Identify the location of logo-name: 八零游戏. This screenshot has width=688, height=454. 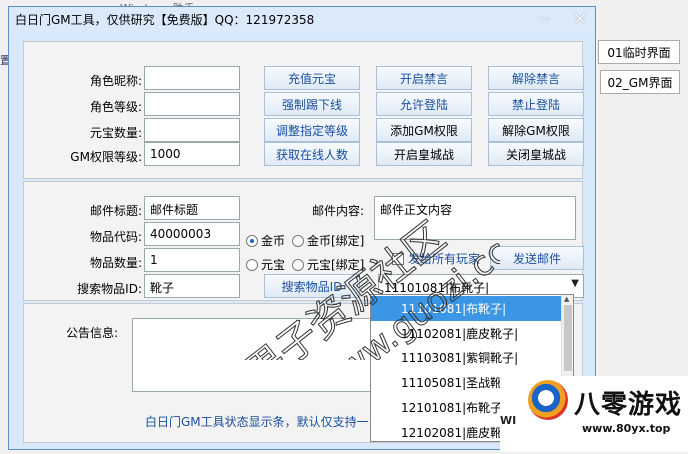
(628, 405).